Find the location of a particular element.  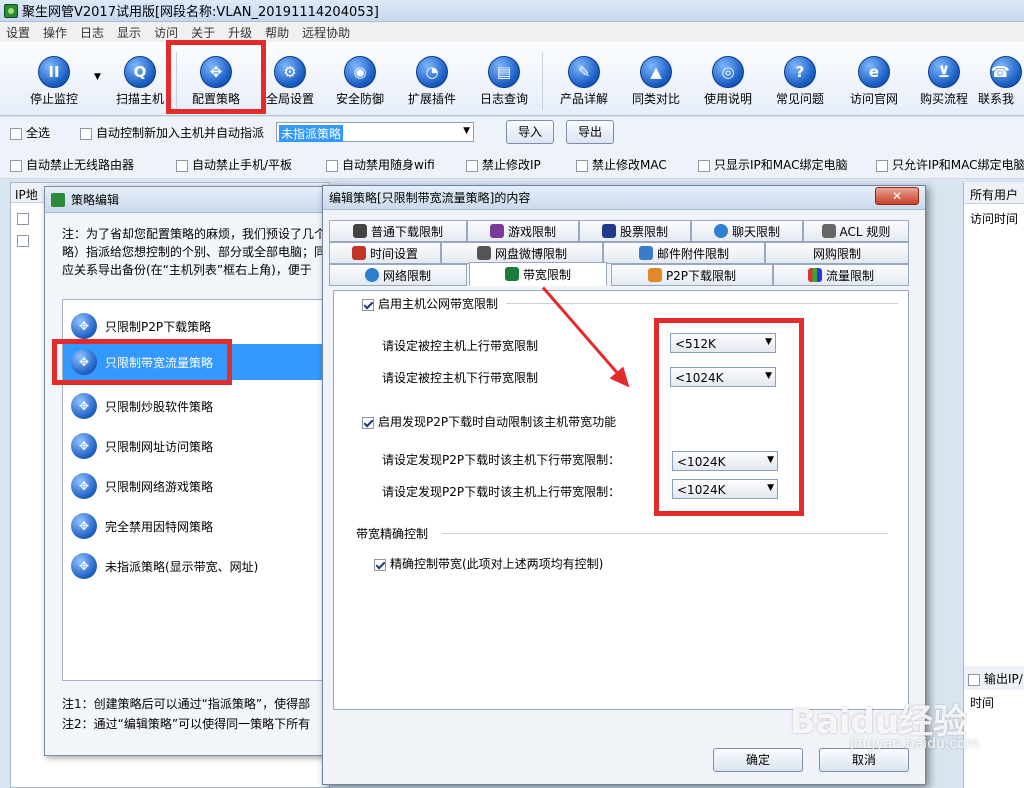

title-bar: 聚生网管V2017试用版[网段名称:VLAN_20191114204053] is located at coordinates (512, 11).